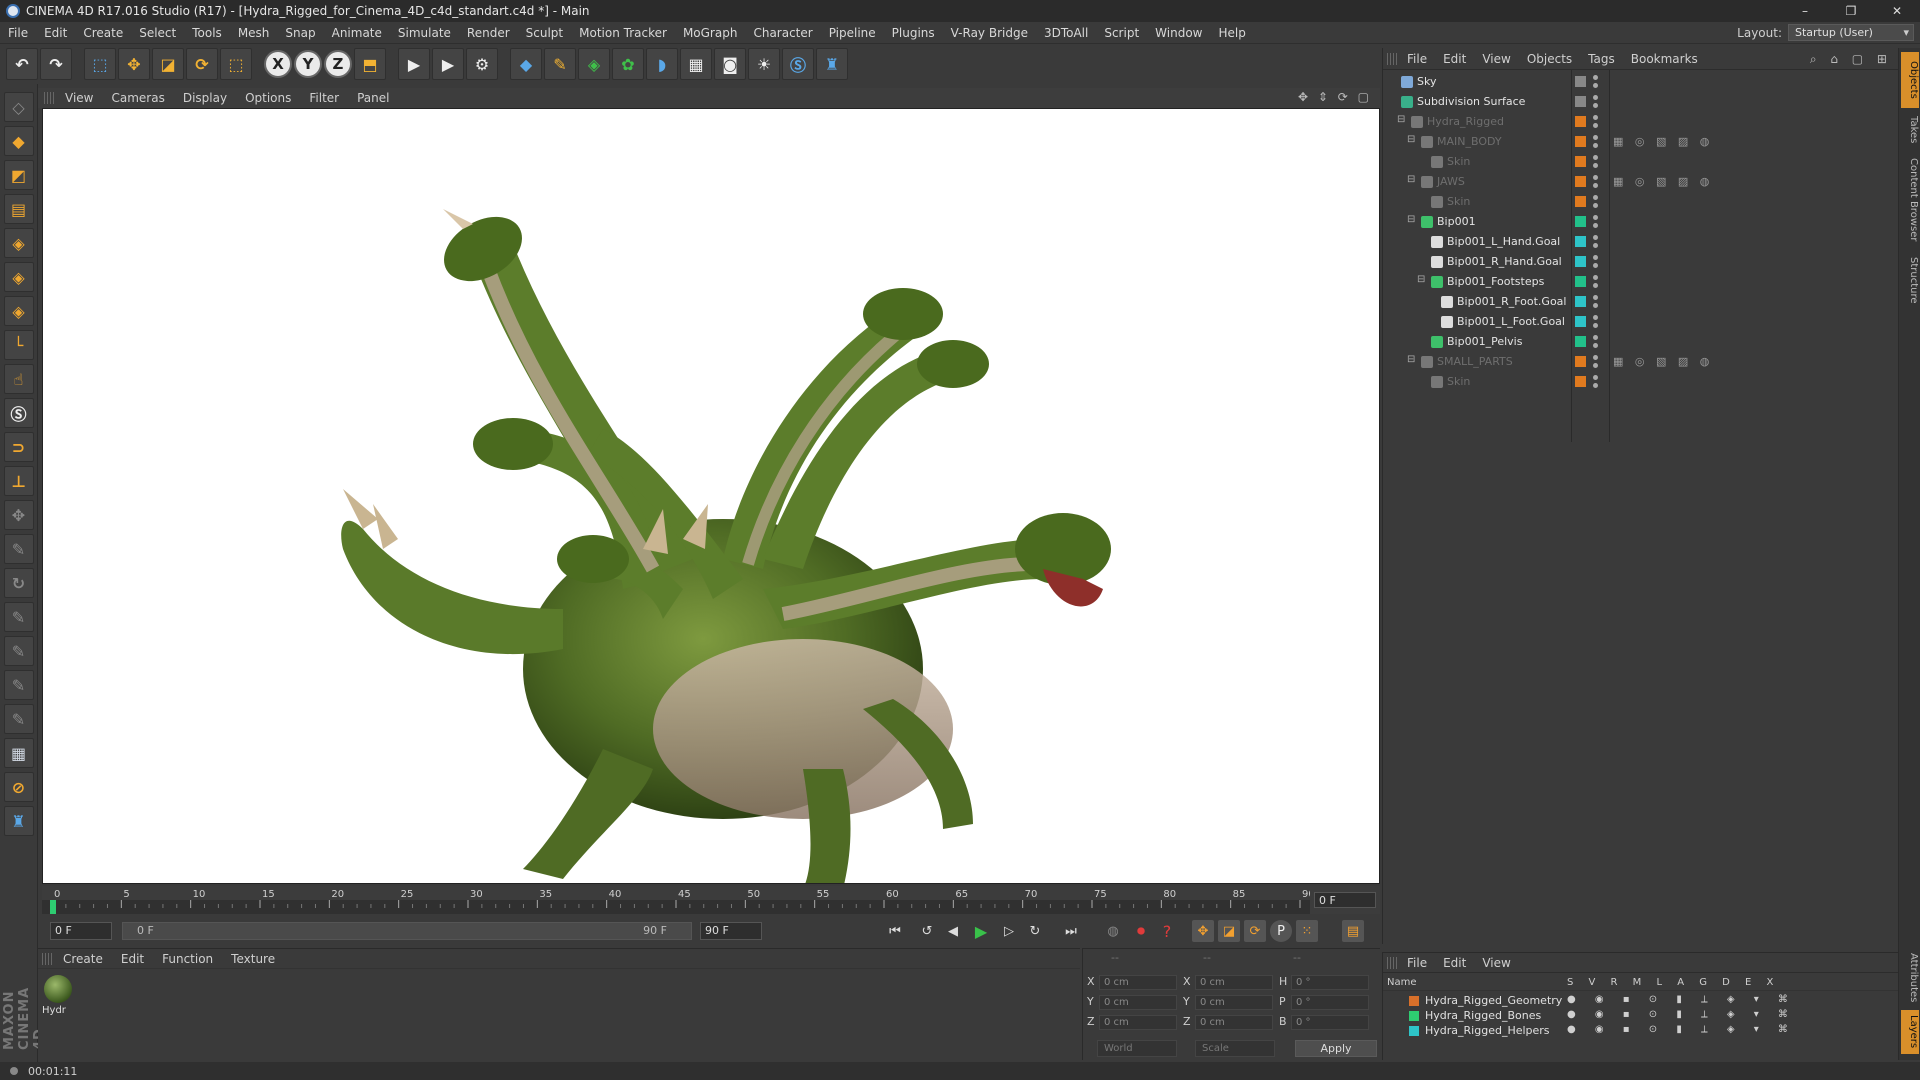 The width and height of the screenshot is (1920, 1080). Describe the element at coordinates (18, 617) in the screenshot. I see `paint-tool-icon: ✎` at that location.